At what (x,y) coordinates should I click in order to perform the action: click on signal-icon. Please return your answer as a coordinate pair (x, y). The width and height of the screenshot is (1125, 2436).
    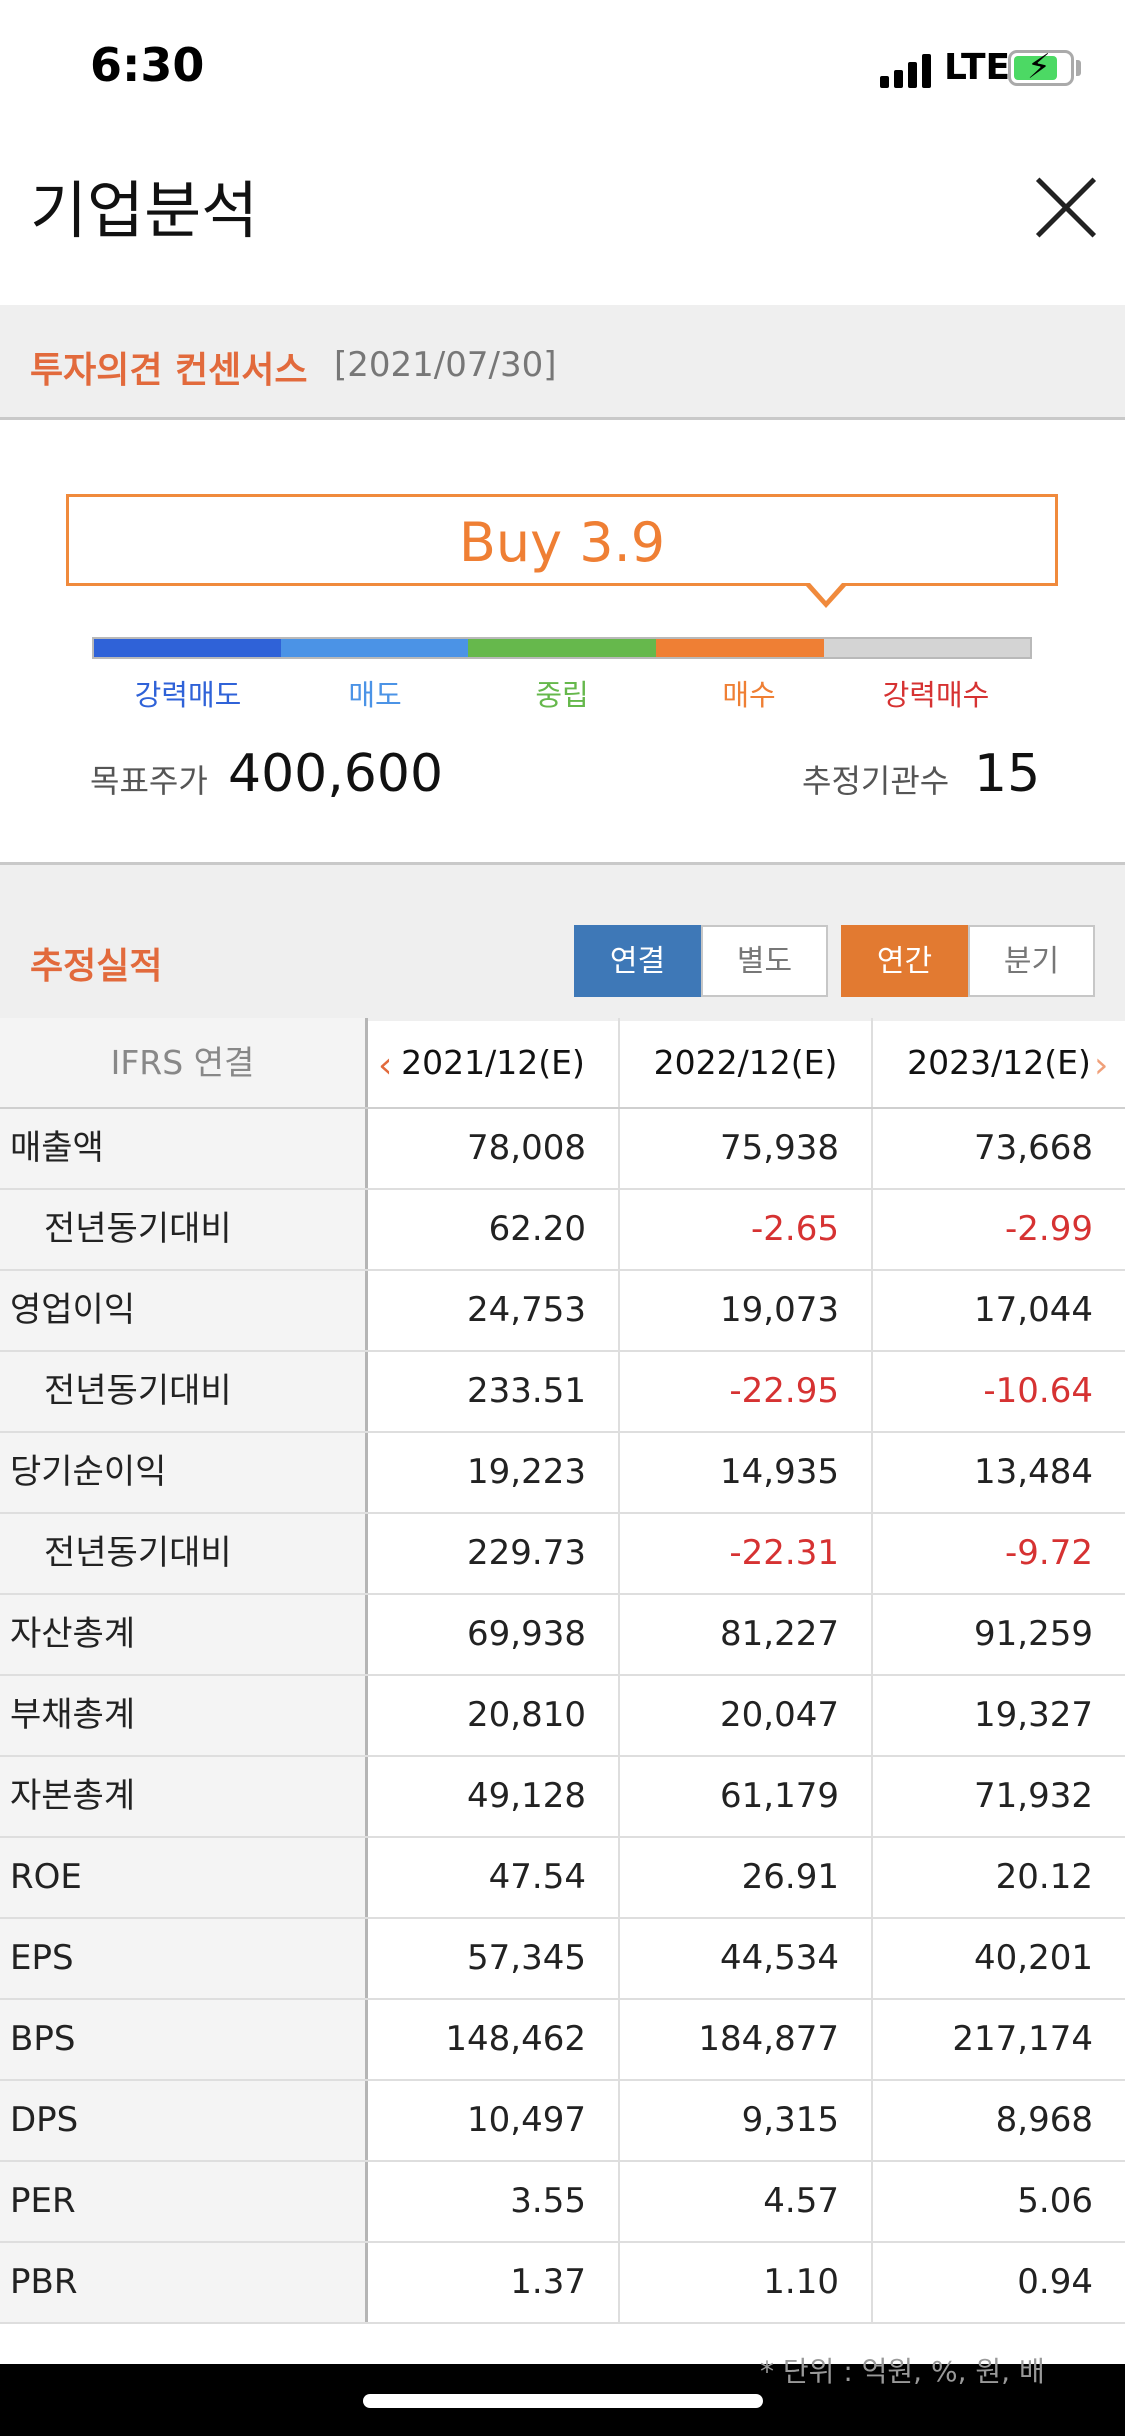
    Looking at the image, I should click on (906, 70).